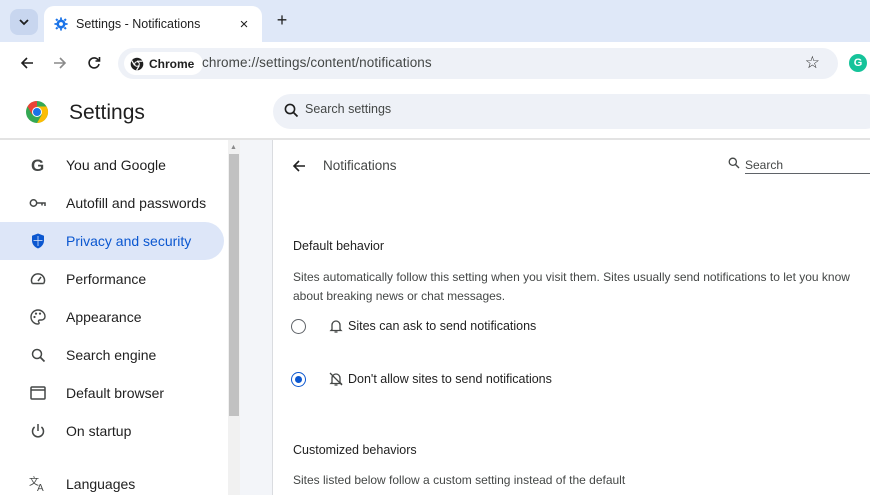 The image size is (870, 495). What do you see at coordinates (807, 165) in the screenshot?
I see `notifications-search-input` at bounding box center [807, 165].